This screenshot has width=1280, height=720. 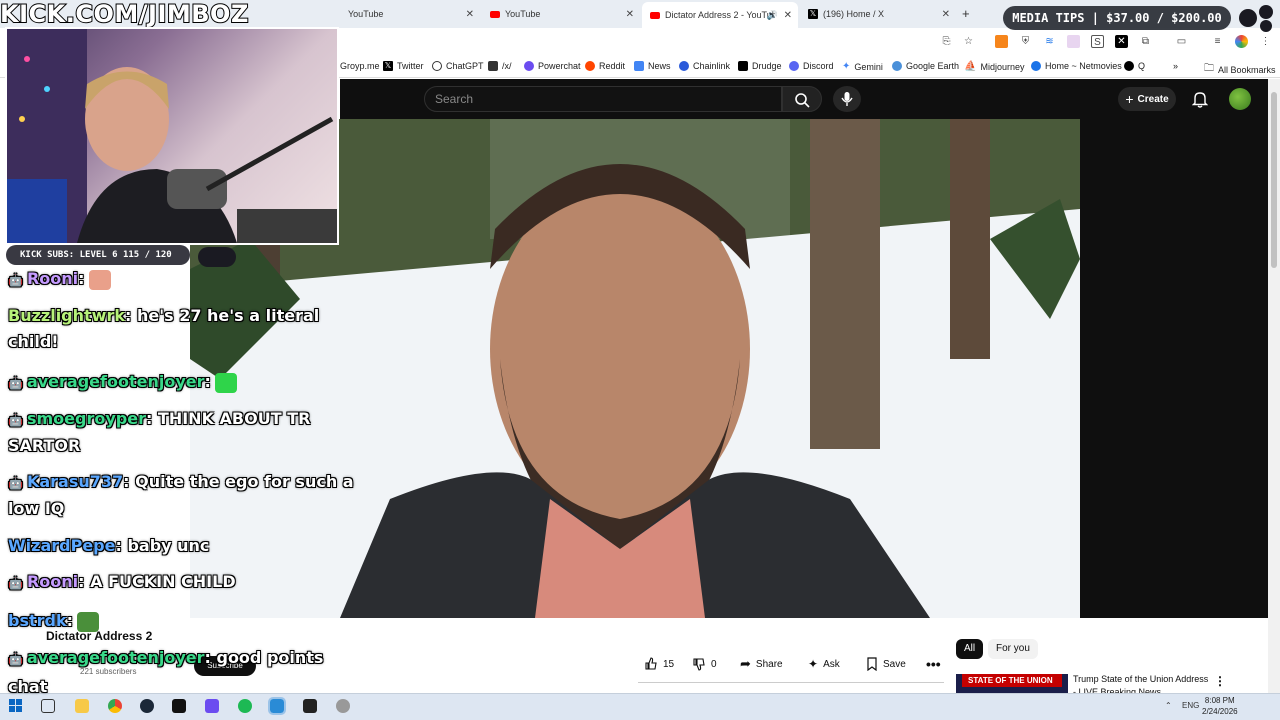 What do you see at coordinates (968, 41) in the screenshot?
I see `star-icon: ☆` at bounding box center [968, 41].